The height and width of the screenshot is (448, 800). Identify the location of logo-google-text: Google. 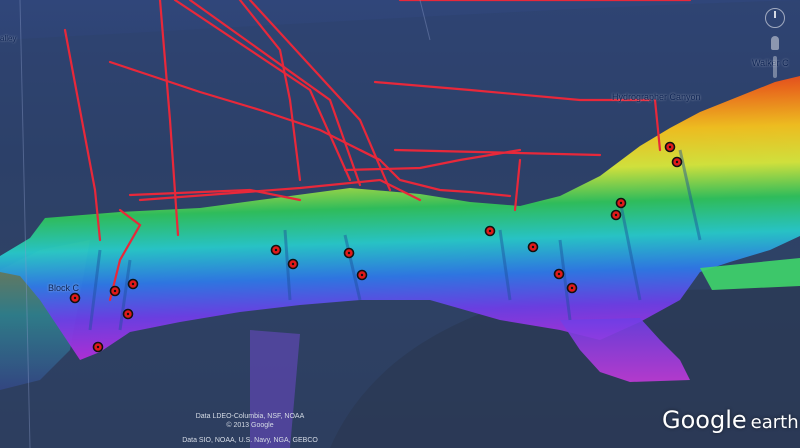
(704, 420).